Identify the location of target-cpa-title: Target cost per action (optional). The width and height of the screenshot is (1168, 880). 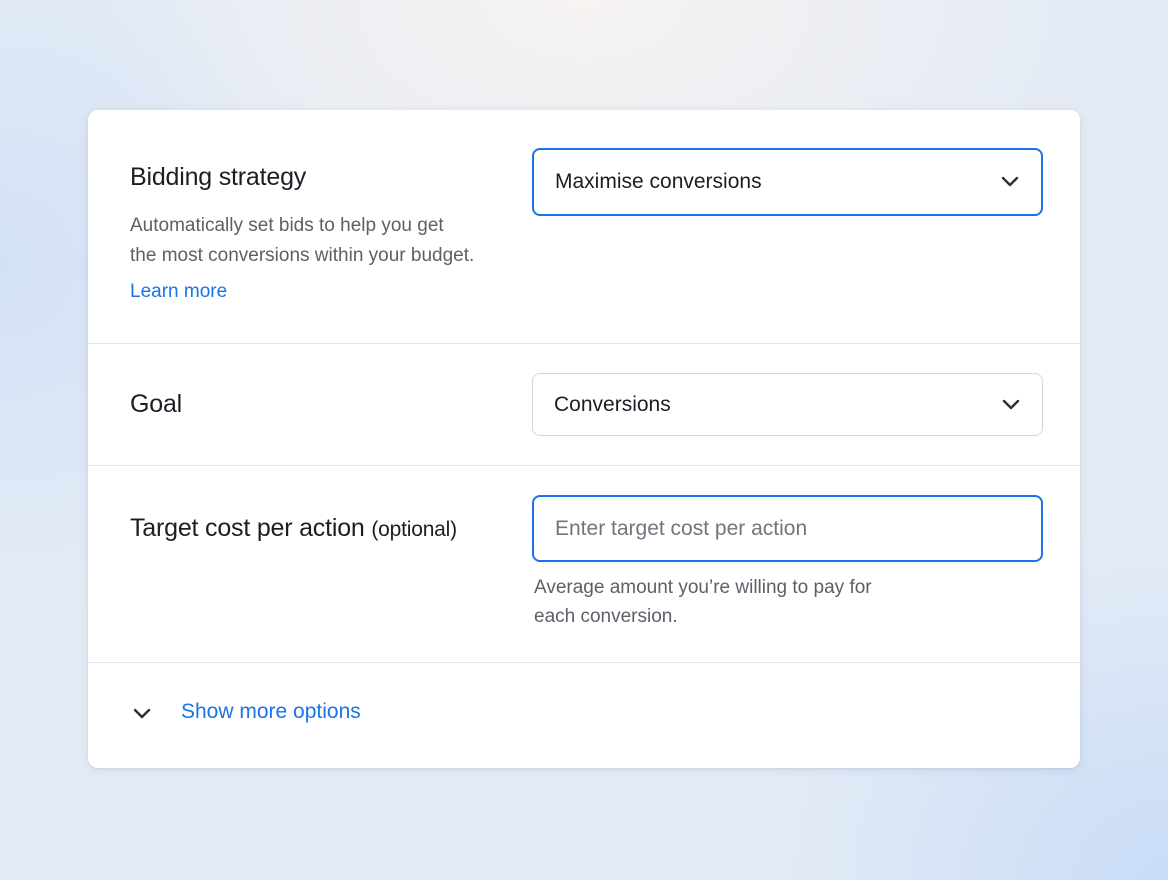
(293, 528).